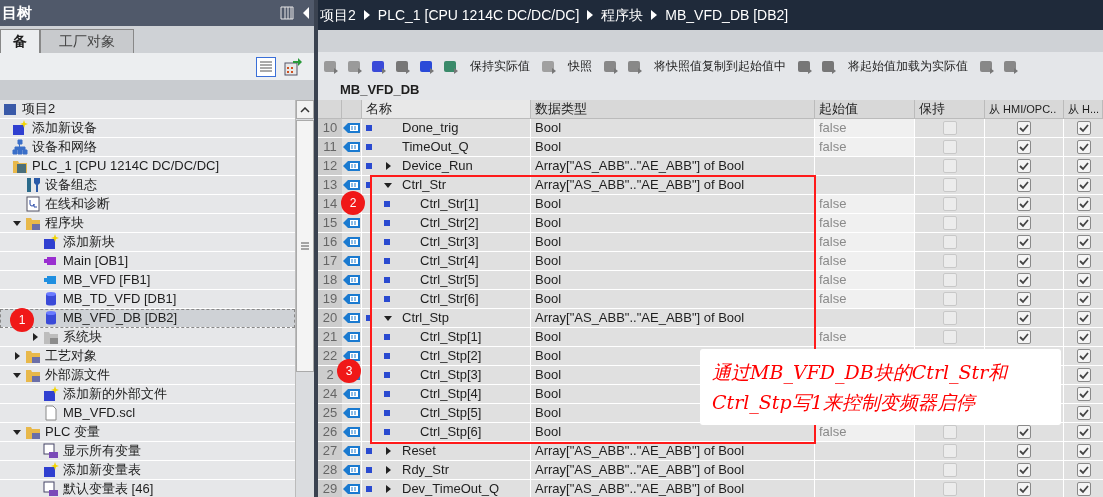 Image resolution: width=1103 pixels, height=497 pixels. Describe the element at coordinates (147, 451) in the screenshot. I see `tree-item: 显示所有变量` at that location.